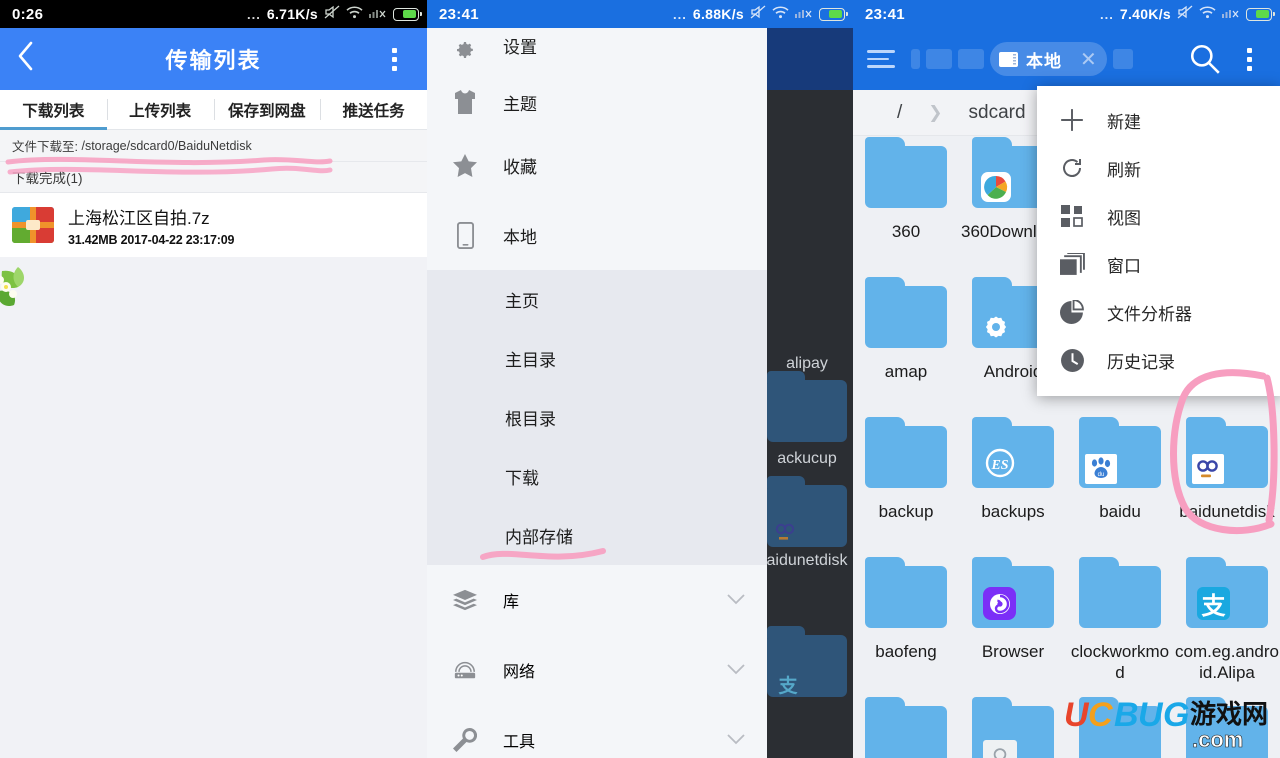 This screenshot has height=758, width=1280. I want to click on menu-item-label: 历史记录, so click(1141, 362).